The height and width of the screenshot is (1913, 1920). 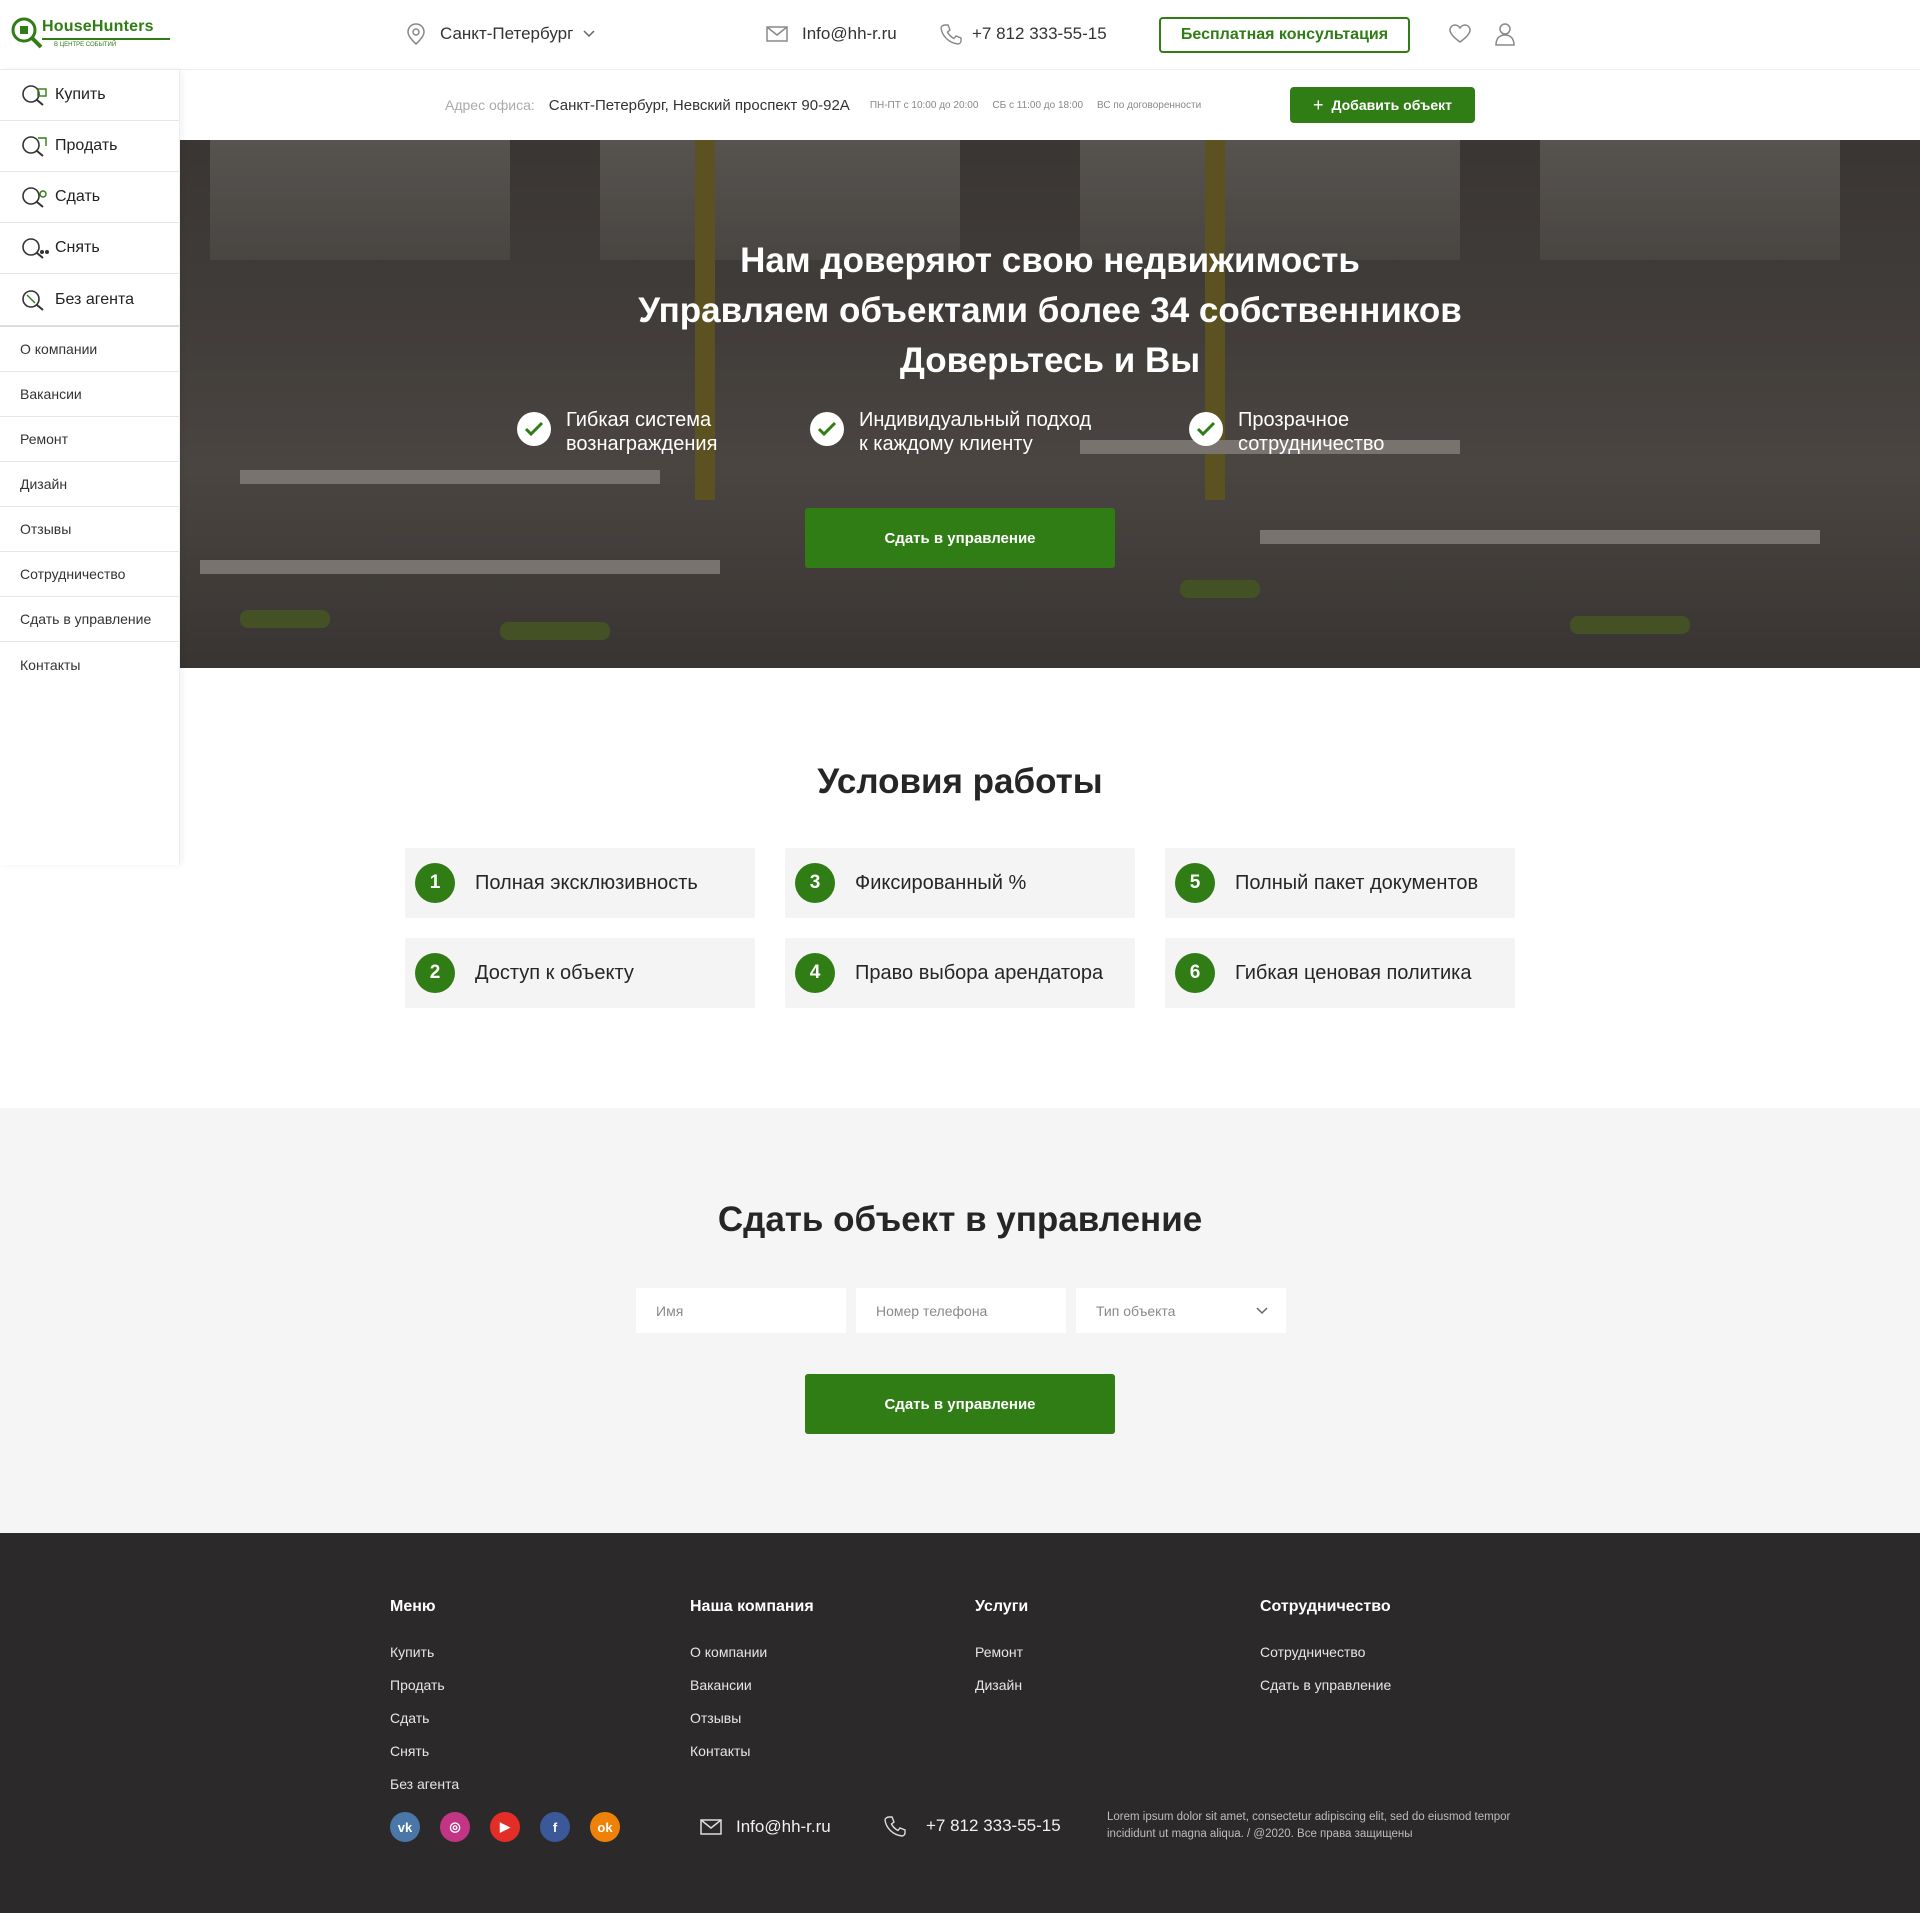 I want to click on plus-icon: +, so click(x=1318, y=104).